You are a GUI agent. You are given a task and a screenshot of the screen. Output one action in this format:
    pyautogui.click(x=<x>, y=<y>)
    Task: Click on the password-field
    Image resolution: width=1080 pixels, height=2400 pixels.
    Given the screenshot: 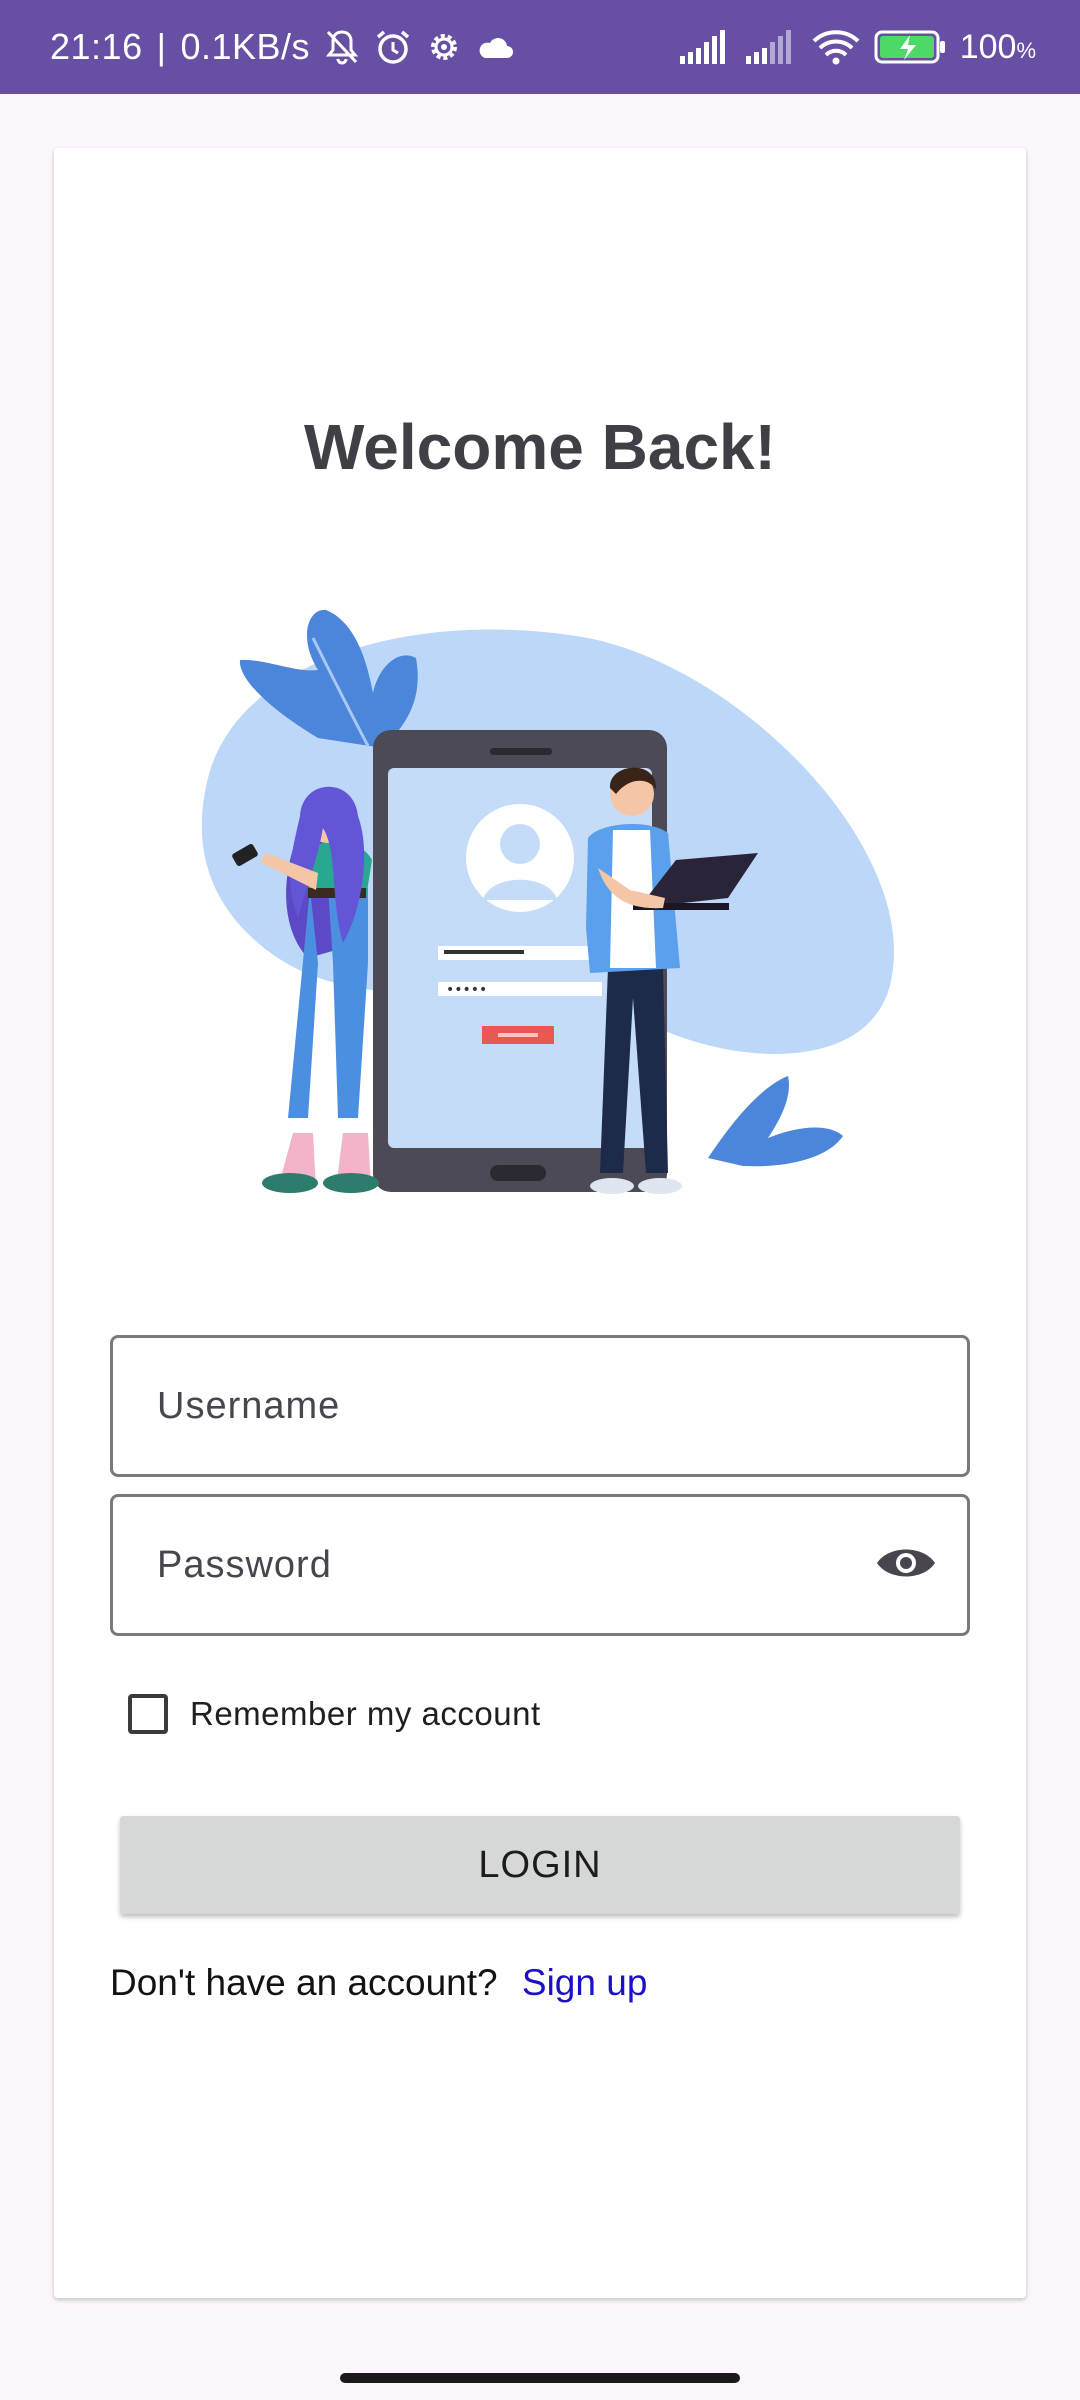 What is the action you would take?
    pyautogui.click(x=540, y=1565)
    